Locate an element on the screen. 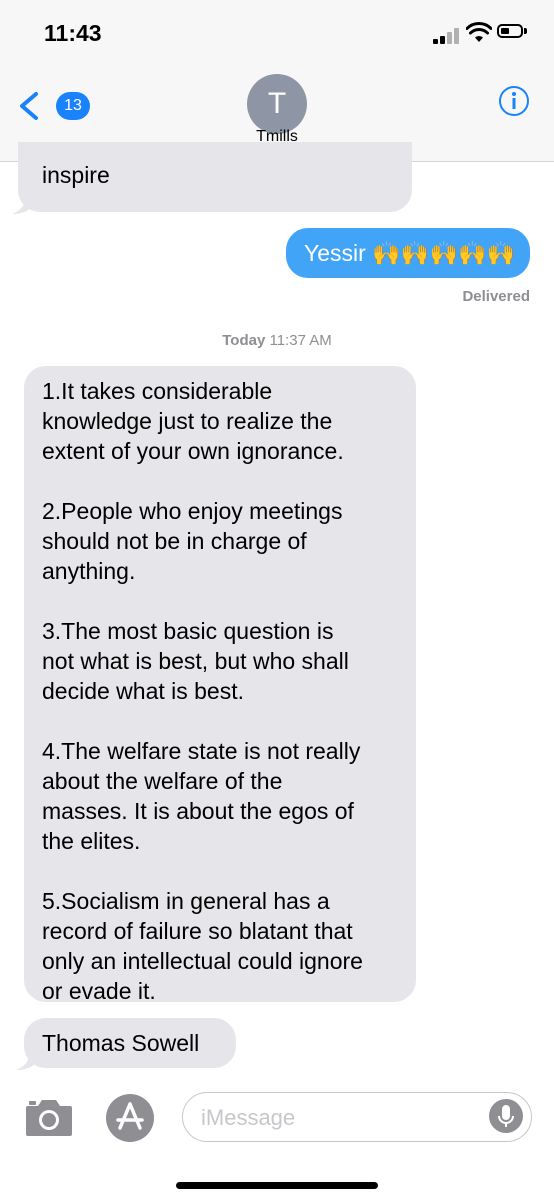  app-store-button is located at coordinates (130, 1118).